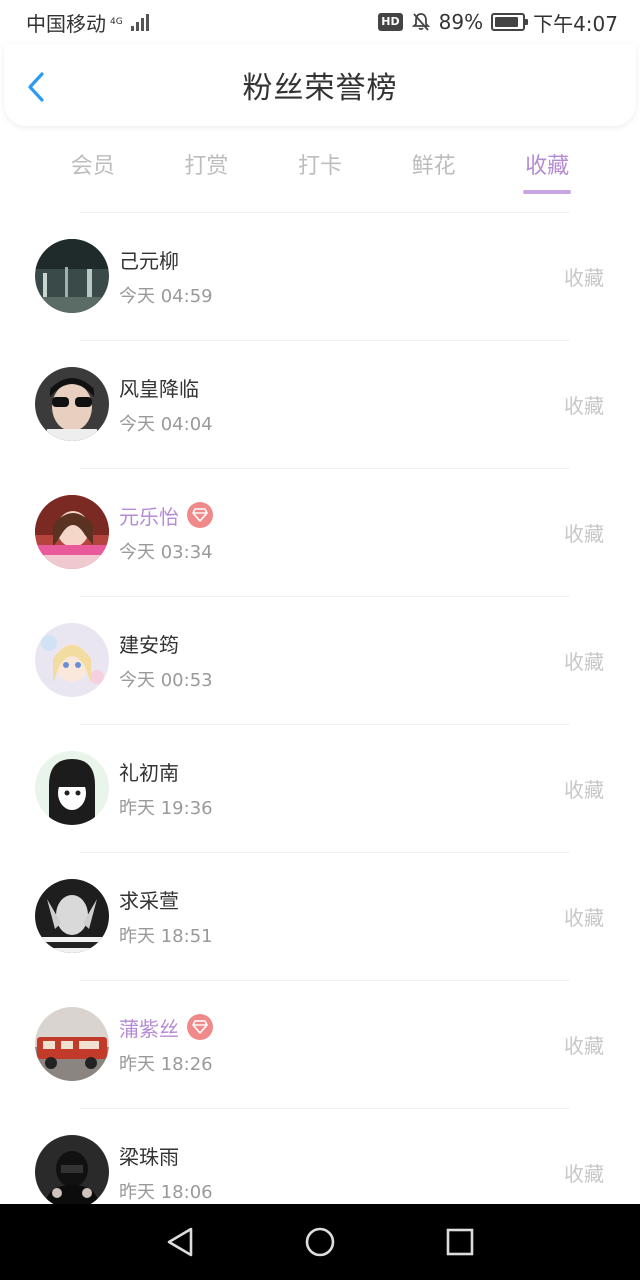 The image size is (640, 1280). I want to click on fan-time: 今天 04:59, so click(166, 296).